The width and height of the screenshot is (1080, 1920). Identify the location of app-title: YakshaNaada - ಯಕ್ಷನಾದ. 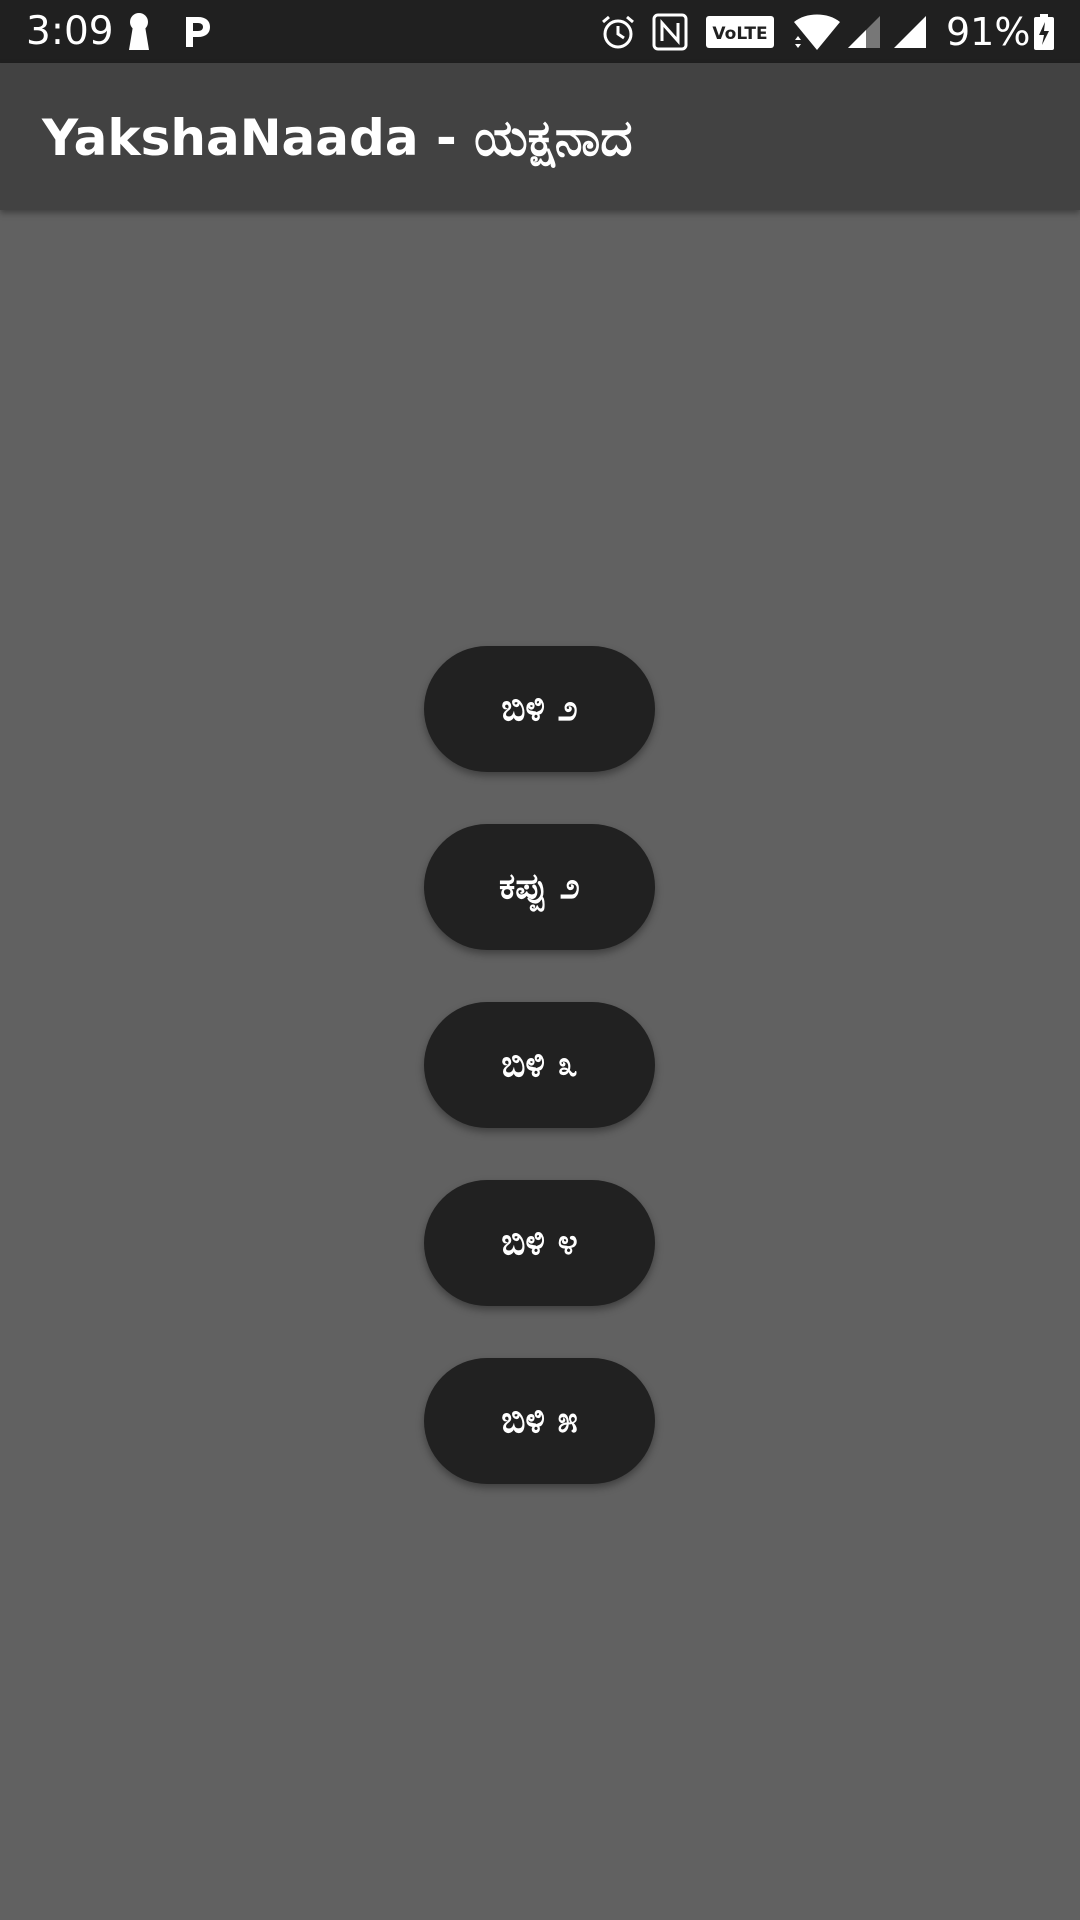
(337, 138).